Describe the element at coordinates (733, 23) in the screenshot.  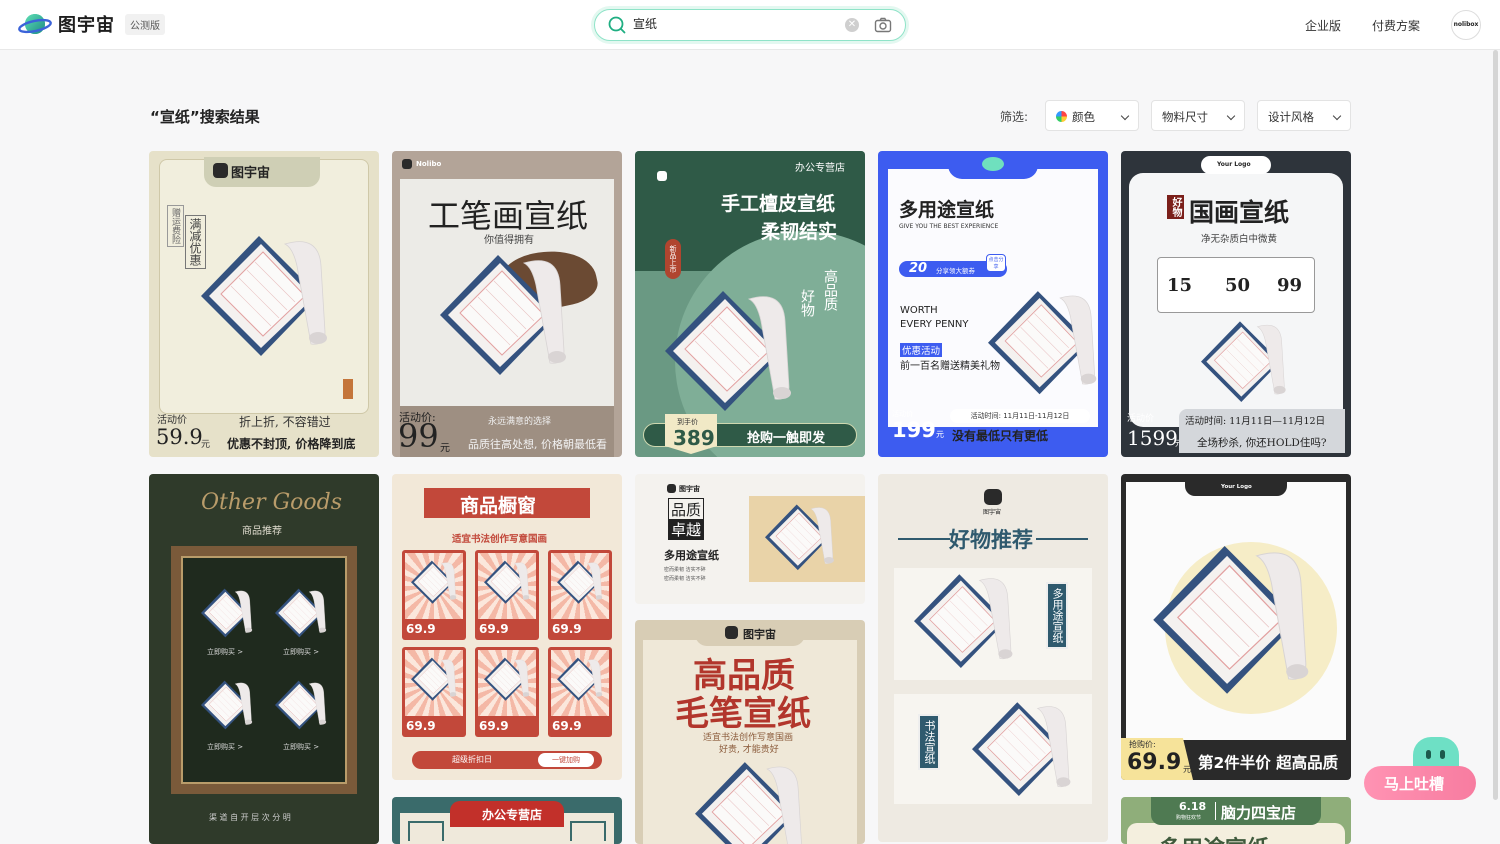
I see `search-input` at that location.